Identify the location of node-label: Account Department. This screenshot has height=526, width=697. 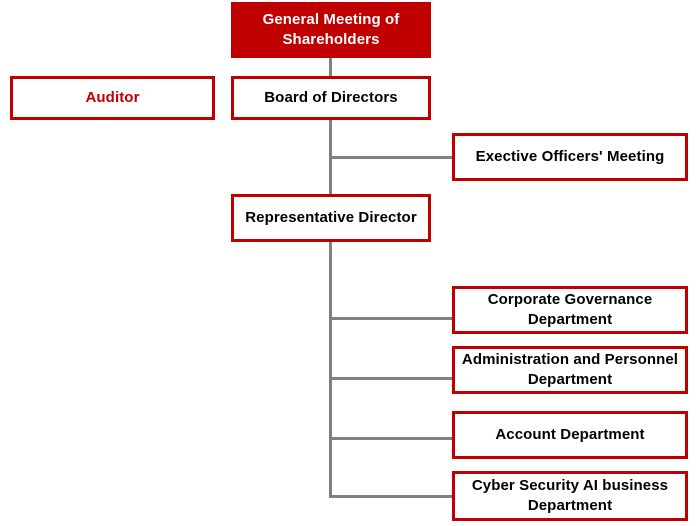
(570, 434).